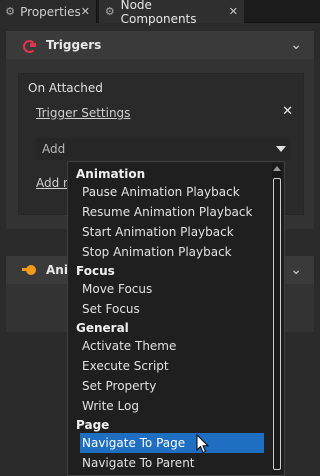  Describe the element at coordinates (166, 309) in the screenshot. I see `list-item: Set Focus` at that location.